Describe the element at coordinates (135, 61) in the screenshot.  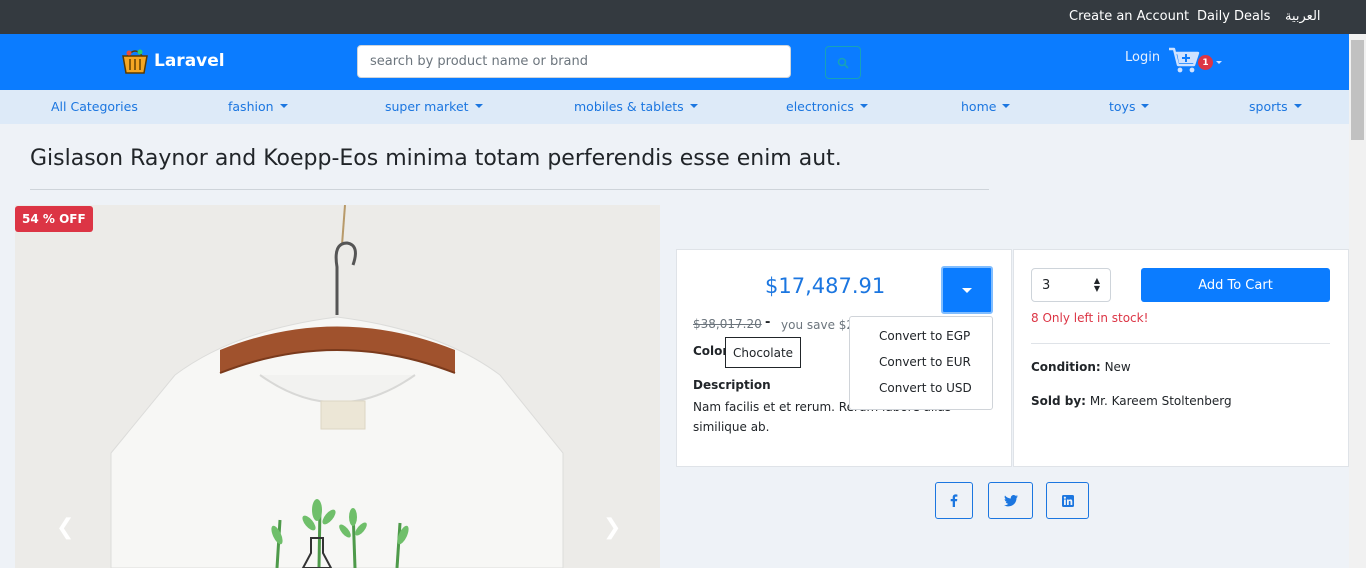
I see `basket-icon` at that location.